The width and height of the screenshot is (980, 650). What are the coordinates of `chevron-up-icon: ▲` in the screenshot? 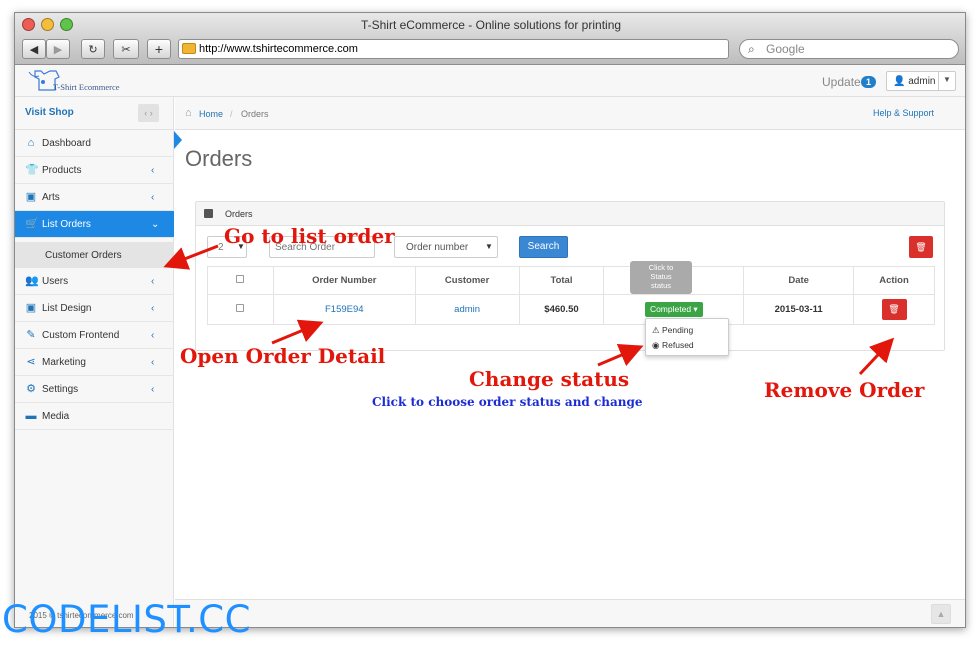 It's located at (941, 614).